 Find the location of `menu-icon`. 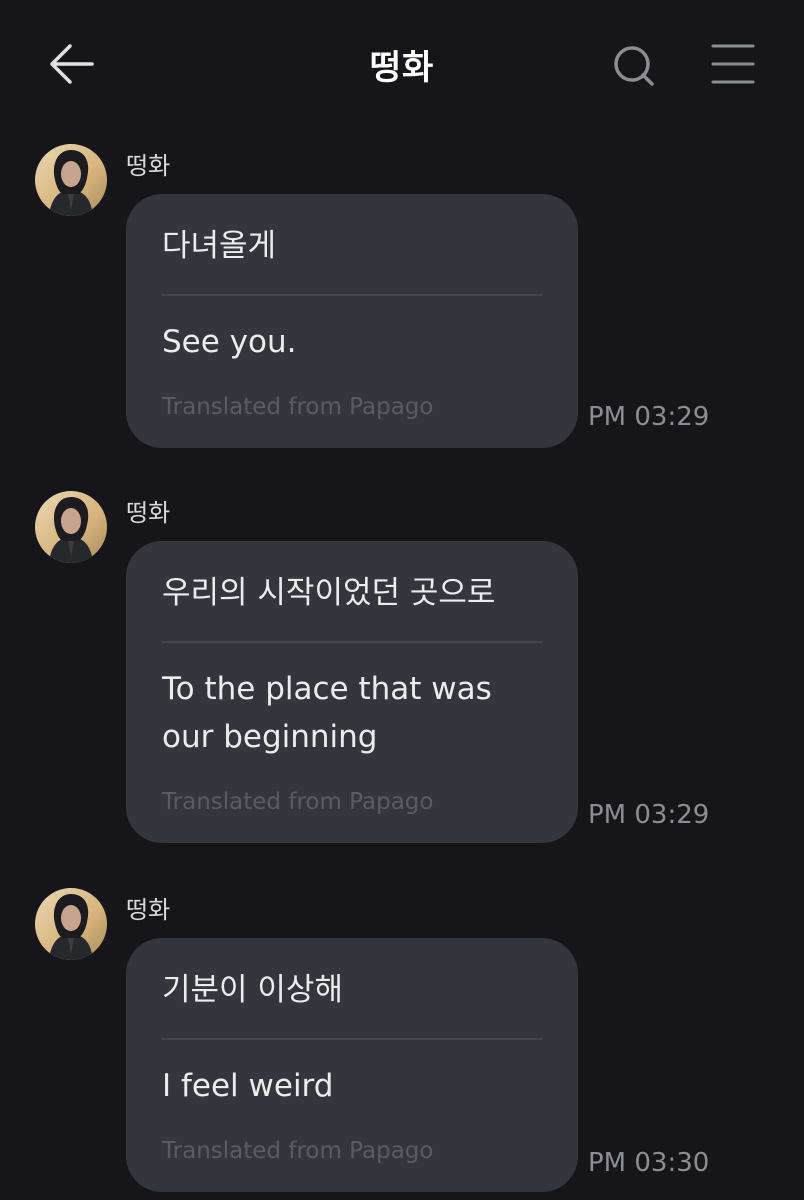

menu-icon is located at coordinates (733, 64).